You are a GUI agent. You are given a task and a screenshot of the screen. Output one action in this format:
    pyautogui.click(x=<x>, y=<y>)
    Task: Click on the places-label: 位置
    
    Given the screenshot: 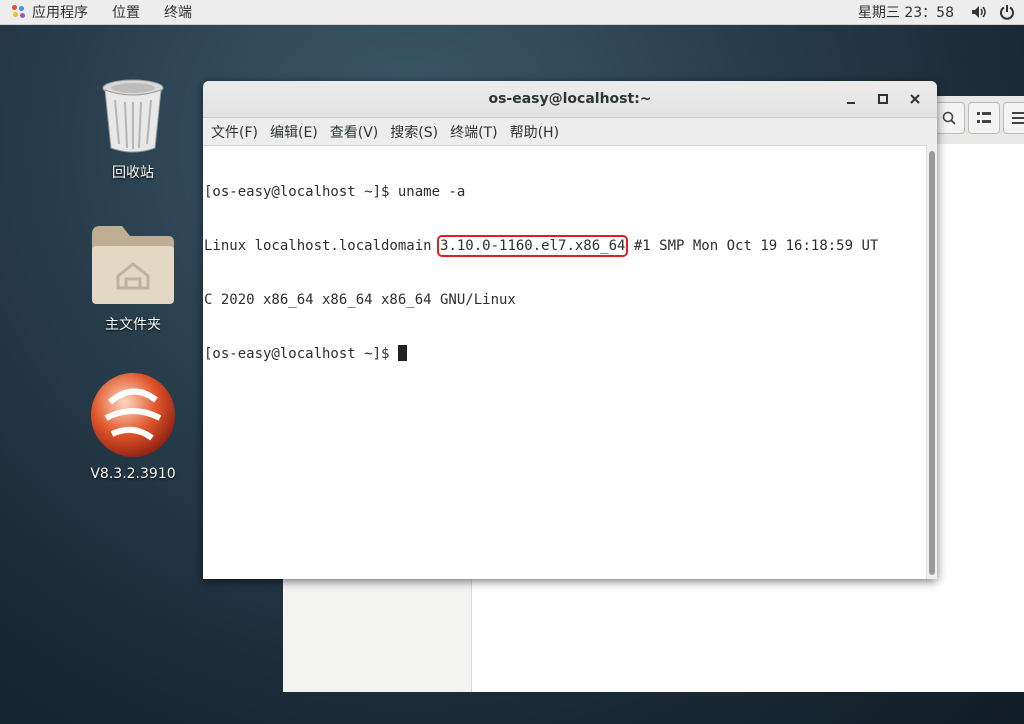 What is the action you would take?
    pyautogui.click(x=126, y=13)
    